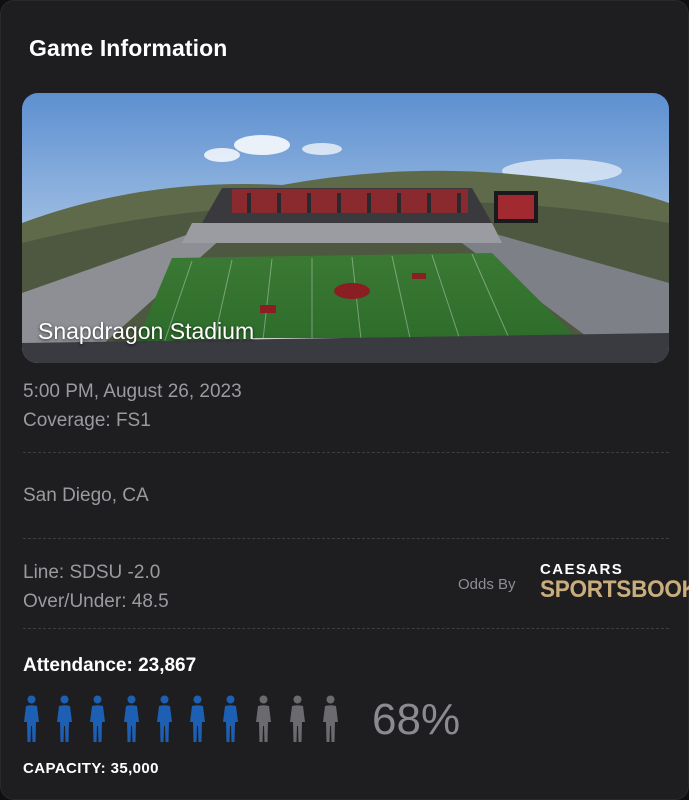 The image size is (689, 800). What do you see at coordinates (487, 584) in the screenshot?
I see `odds-by-label: Odds By` at bounding box center [487, 584].